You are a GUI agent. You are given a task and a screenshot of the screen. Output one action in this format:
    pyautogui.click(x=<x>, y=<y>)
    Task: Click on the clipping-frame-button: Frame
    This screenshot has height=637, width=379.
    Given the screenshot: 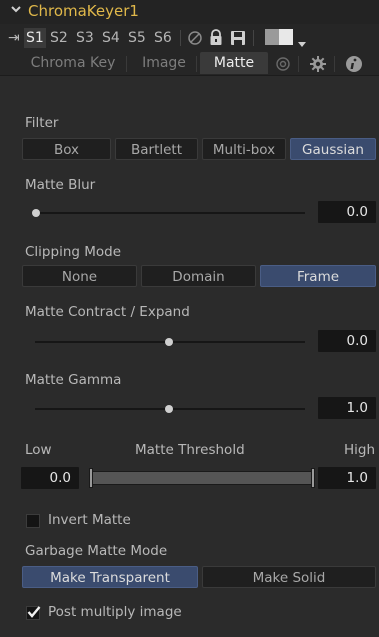 What is the action you would take?
    pyautogui.click(x=318, y=276)
    